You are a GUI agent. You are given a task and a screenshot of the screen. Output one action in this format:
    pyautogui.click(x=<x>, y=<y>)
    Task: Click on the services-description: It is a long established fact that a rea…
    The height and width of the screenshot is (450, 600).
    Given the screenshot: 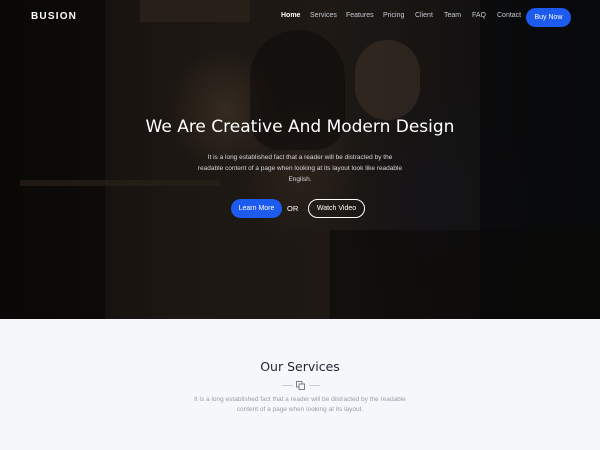 What is the action you would take?
    pyautogui.click(x=300, y=404)
    